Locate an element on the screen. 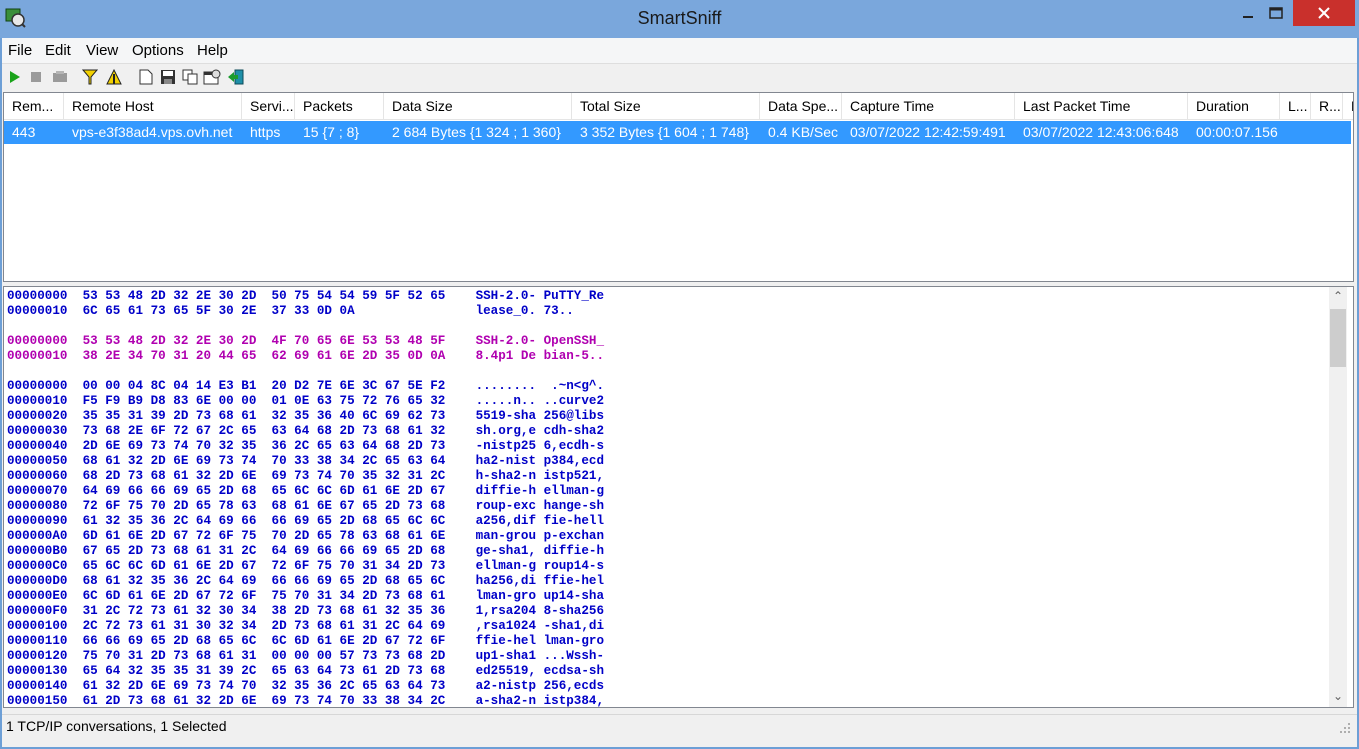 Image resolution: width=1359 pixels, height=749 pixels. toolbar is located at coordinates (679, 77).